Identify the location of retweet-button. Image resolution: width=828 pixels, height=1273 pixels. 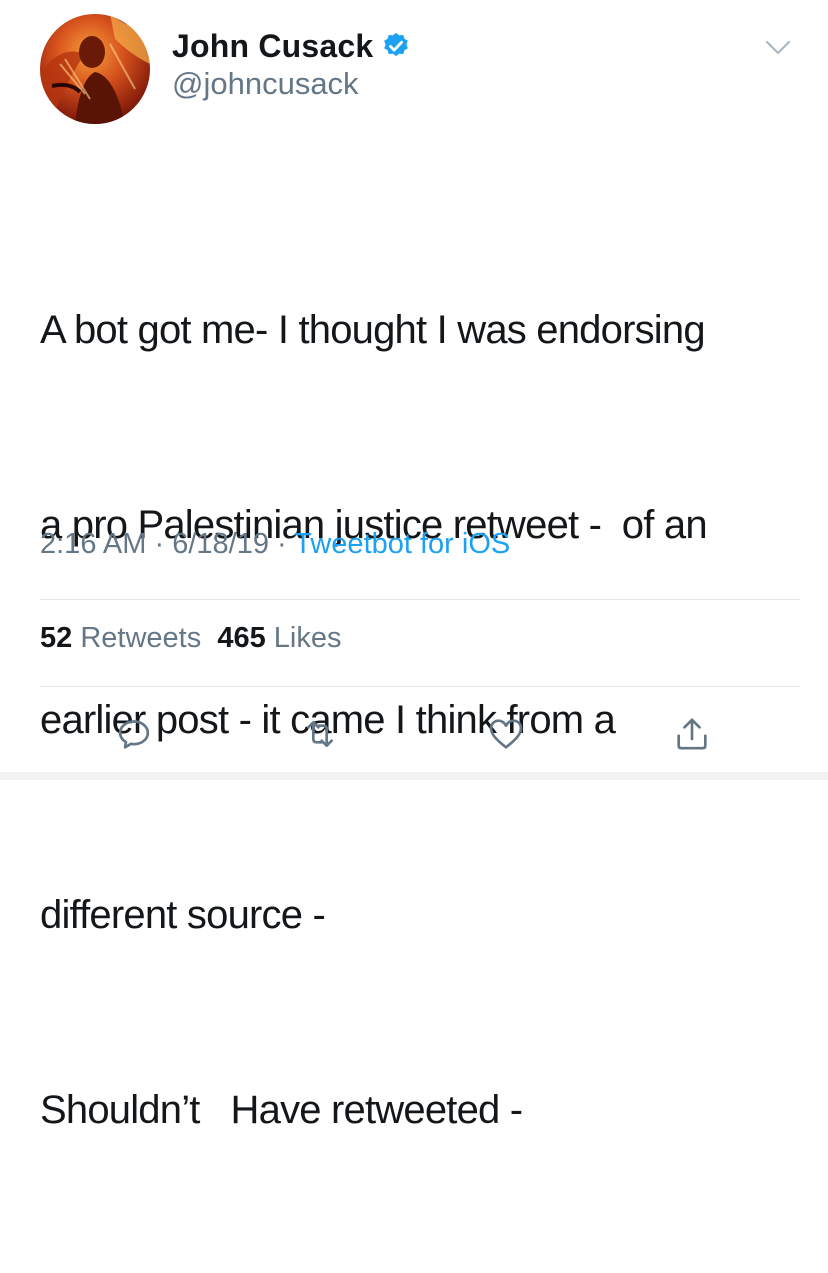
(320, 734).